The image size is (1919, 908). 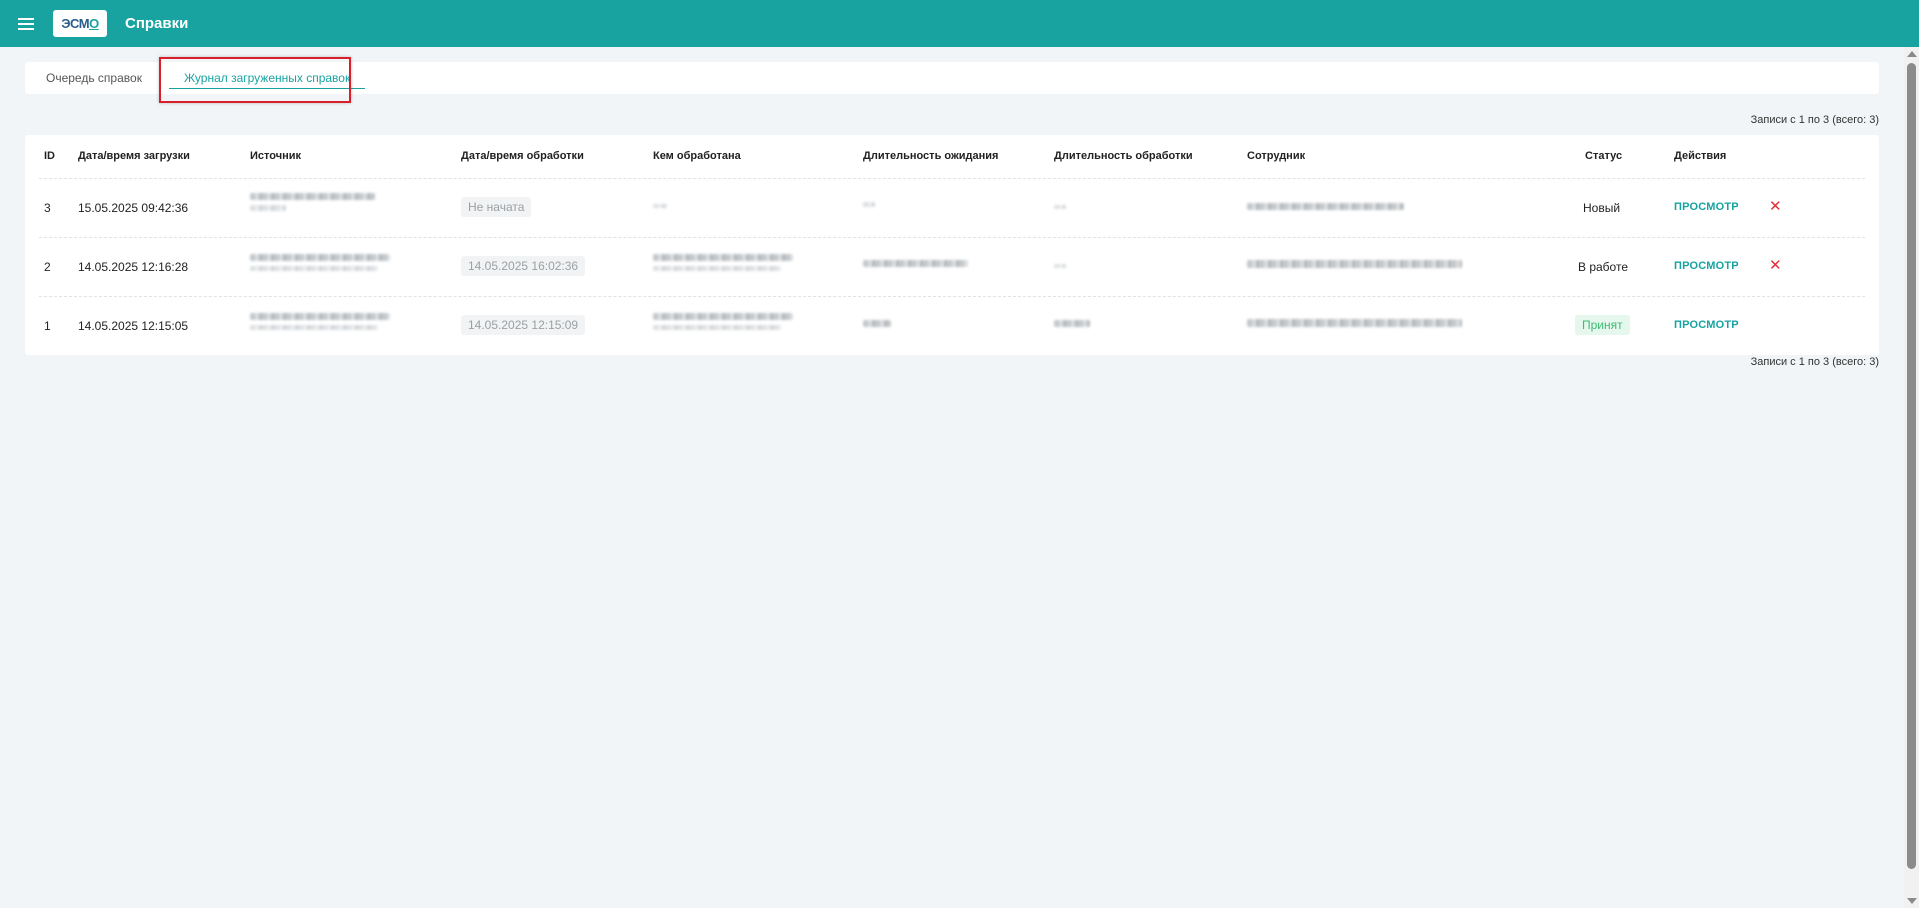 What do you see at coordinates (267, 78) in the screenshot?
I see `tab-upload-journal: Журнал загруженных справок` at bounding box center [267, 78].